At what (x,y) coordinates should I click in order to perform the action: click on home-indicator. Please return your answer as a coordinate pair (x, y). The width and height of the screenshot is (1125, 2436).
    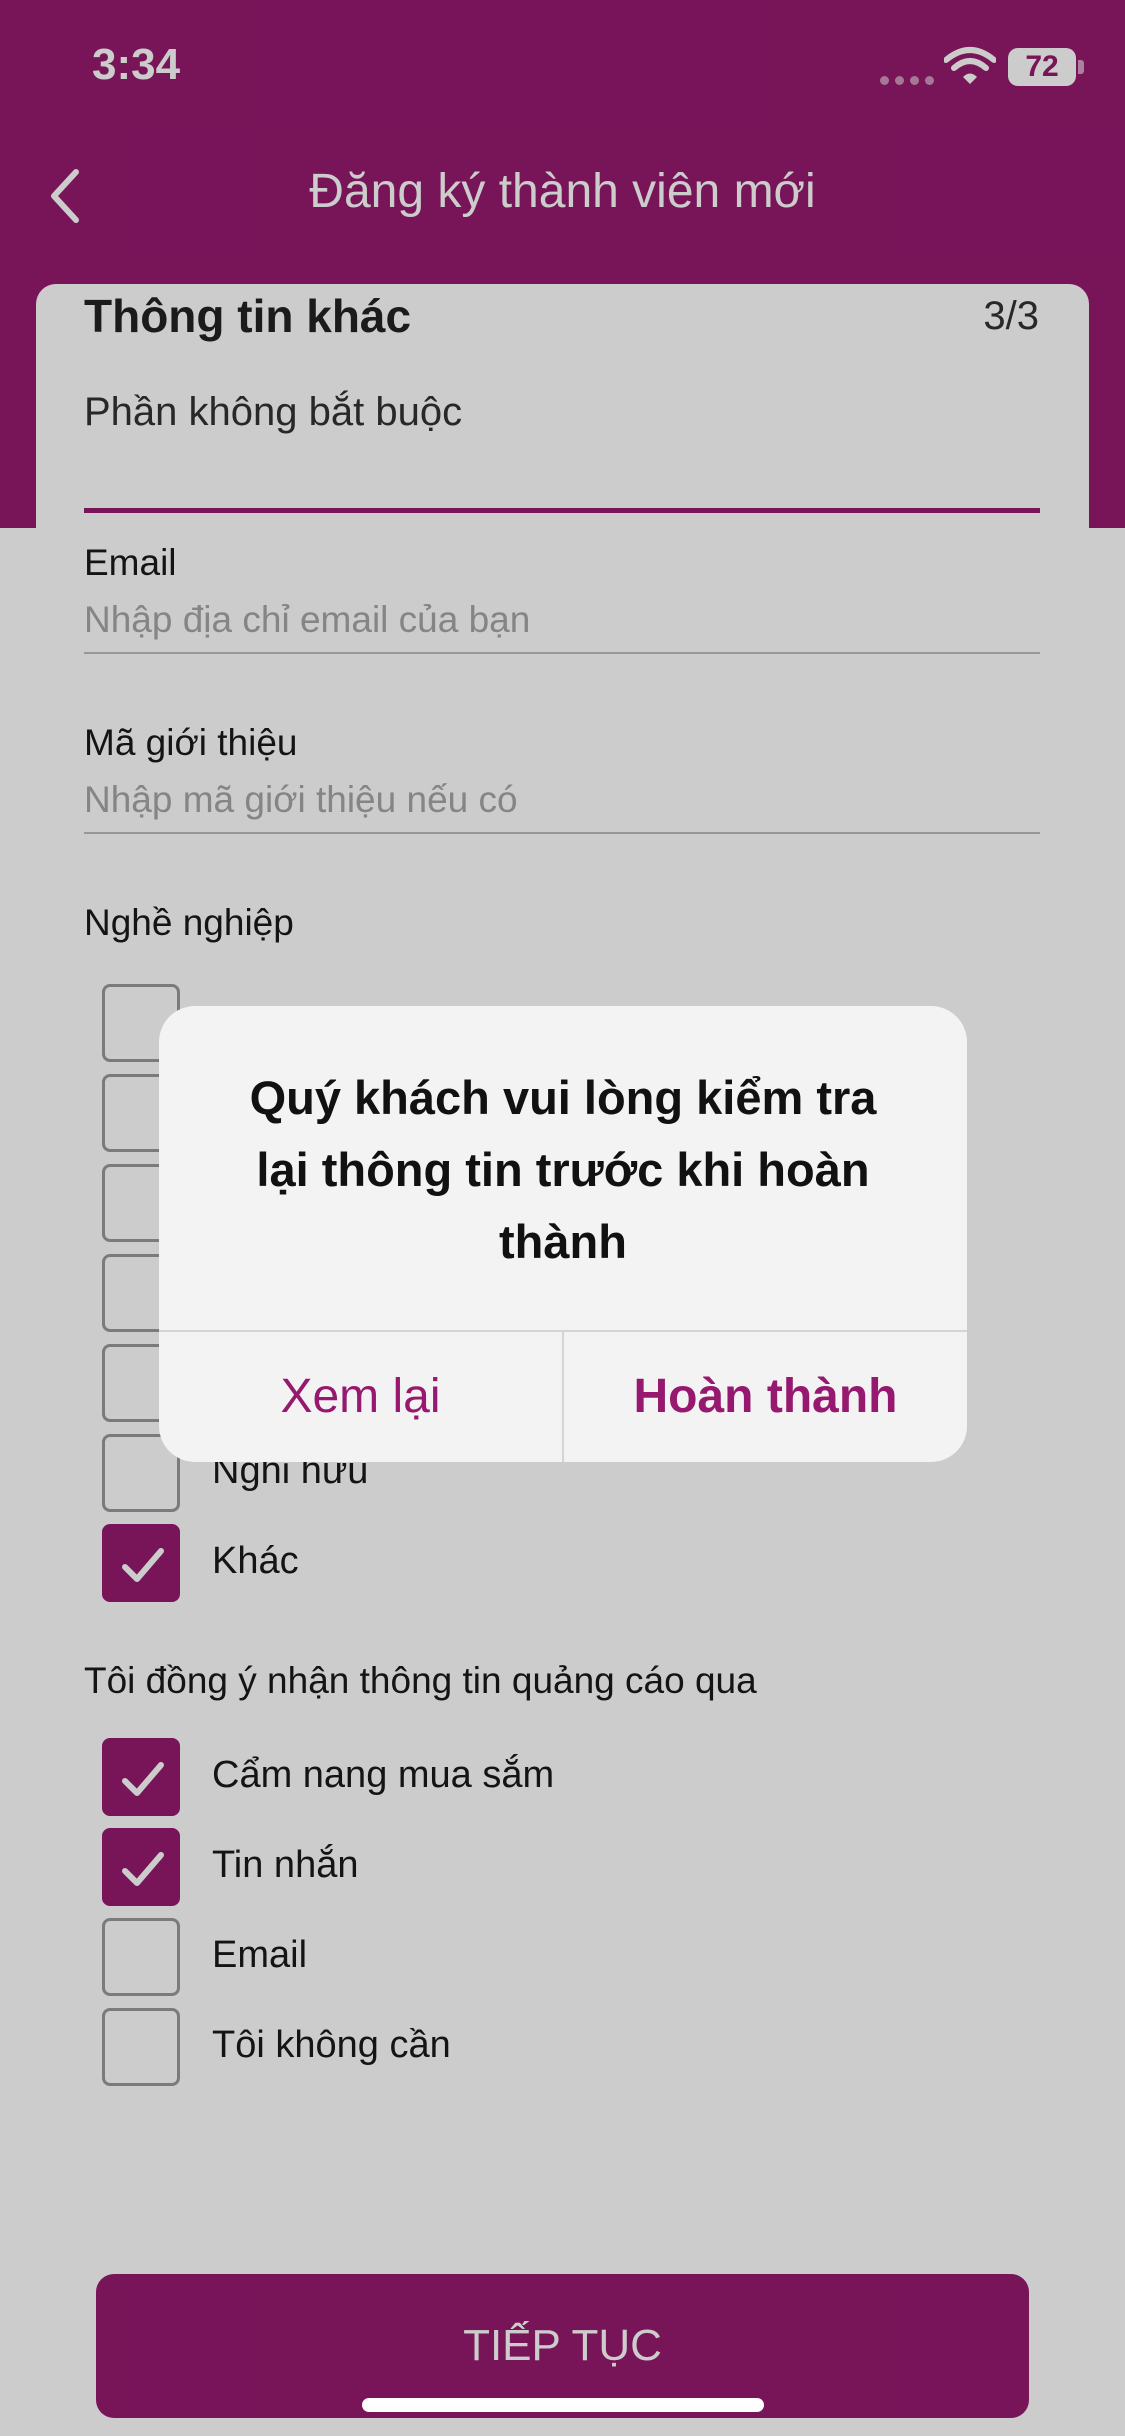
    Looking at the image, I should click on (563, 2405).